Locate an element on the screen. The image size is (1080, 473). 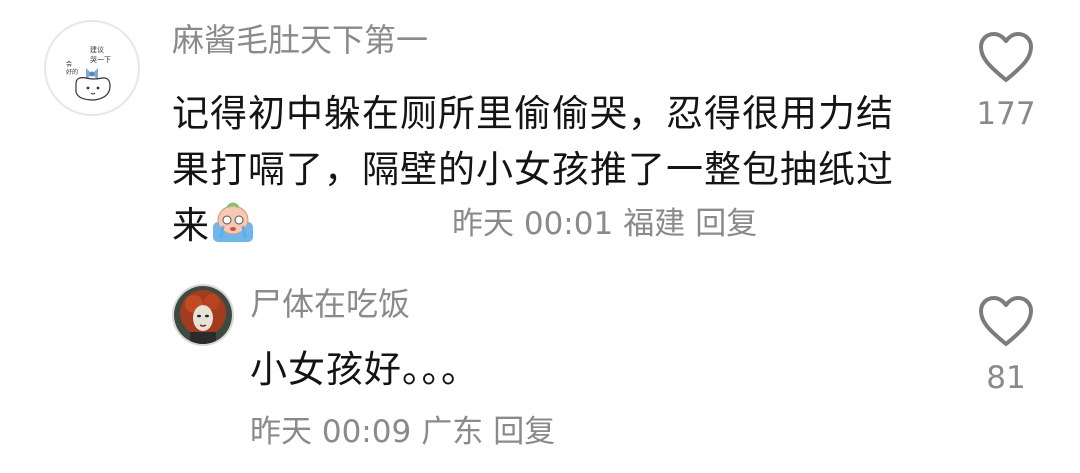
comment-time: 昨天 00:09 is located at coordinates (331, 432).